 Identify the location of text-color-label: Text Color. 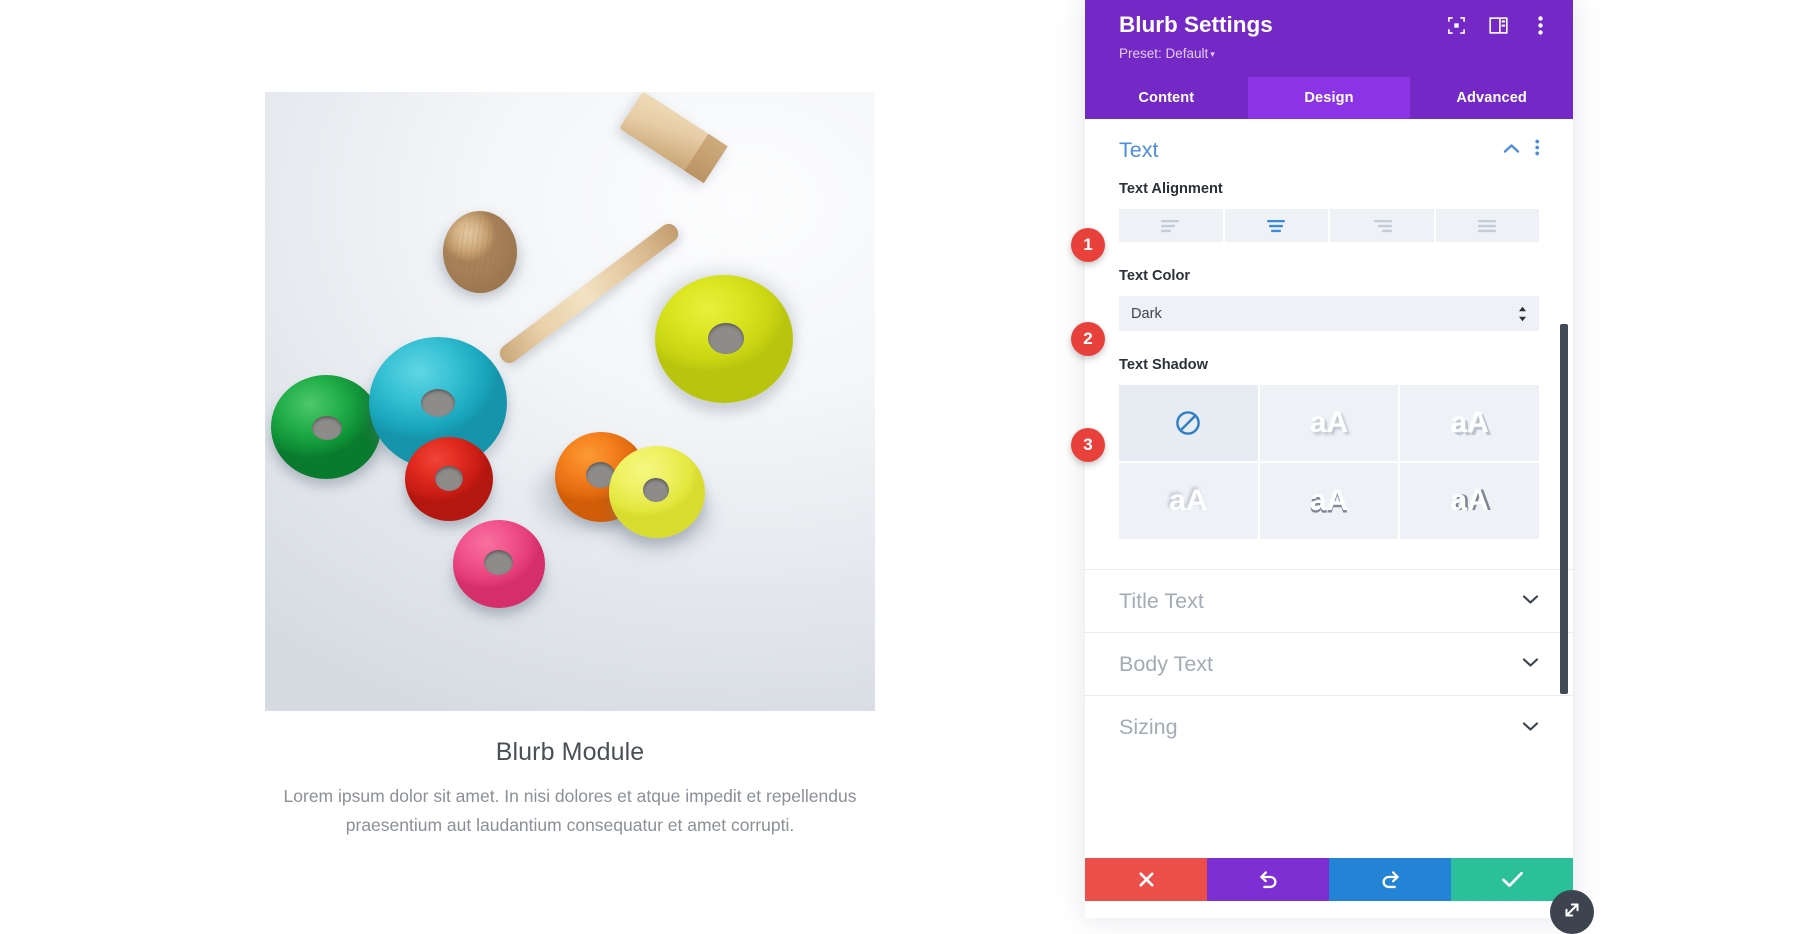
(1155, 276).